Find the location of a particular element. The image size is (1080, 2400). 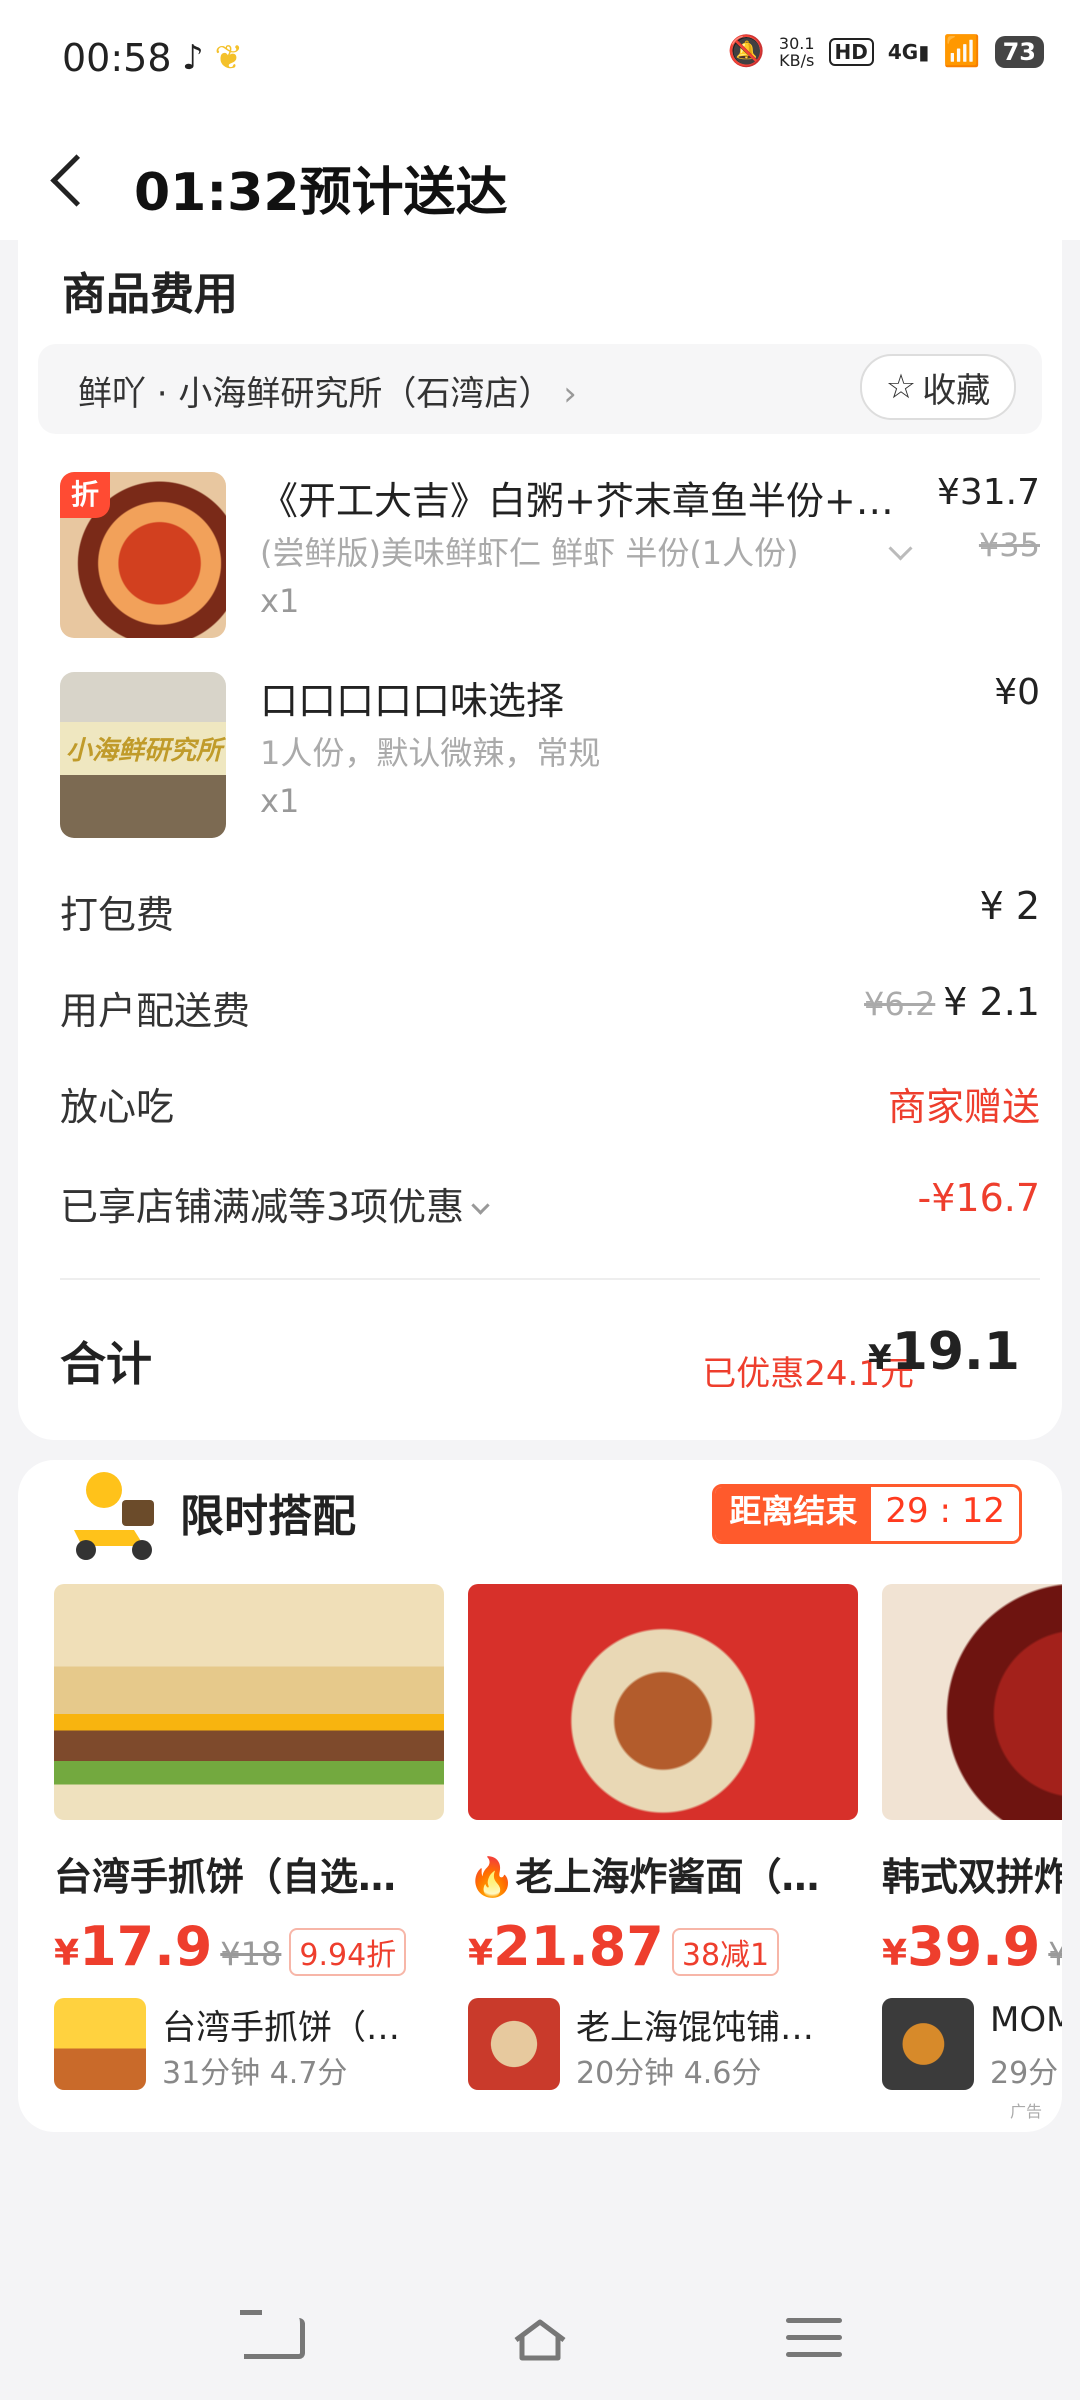

item-name: 《开工大吉》白粥+芥末章鱼半份+美味鲜虾仁 is located at coordinates (580, 501).